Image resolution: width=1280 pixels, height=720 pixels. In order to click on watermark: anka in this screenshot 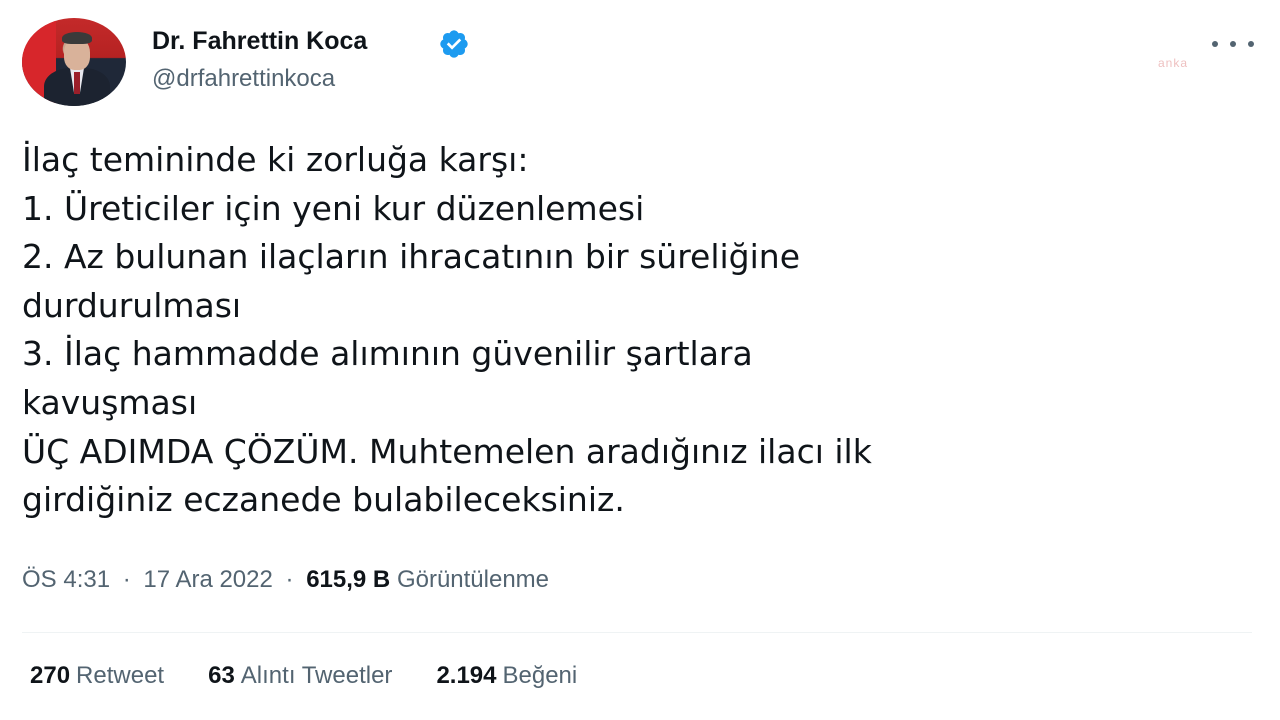, I will do `click(1173, 63)`.